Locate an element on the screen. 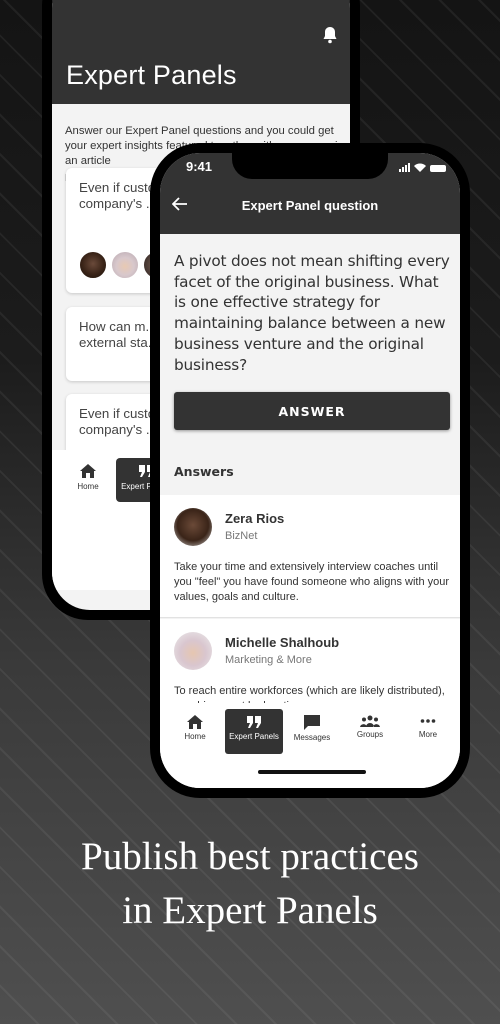 Image resolution: width=500 pixels, height=1024 pixels. nav-more: More is located at coordinates (428, 731).